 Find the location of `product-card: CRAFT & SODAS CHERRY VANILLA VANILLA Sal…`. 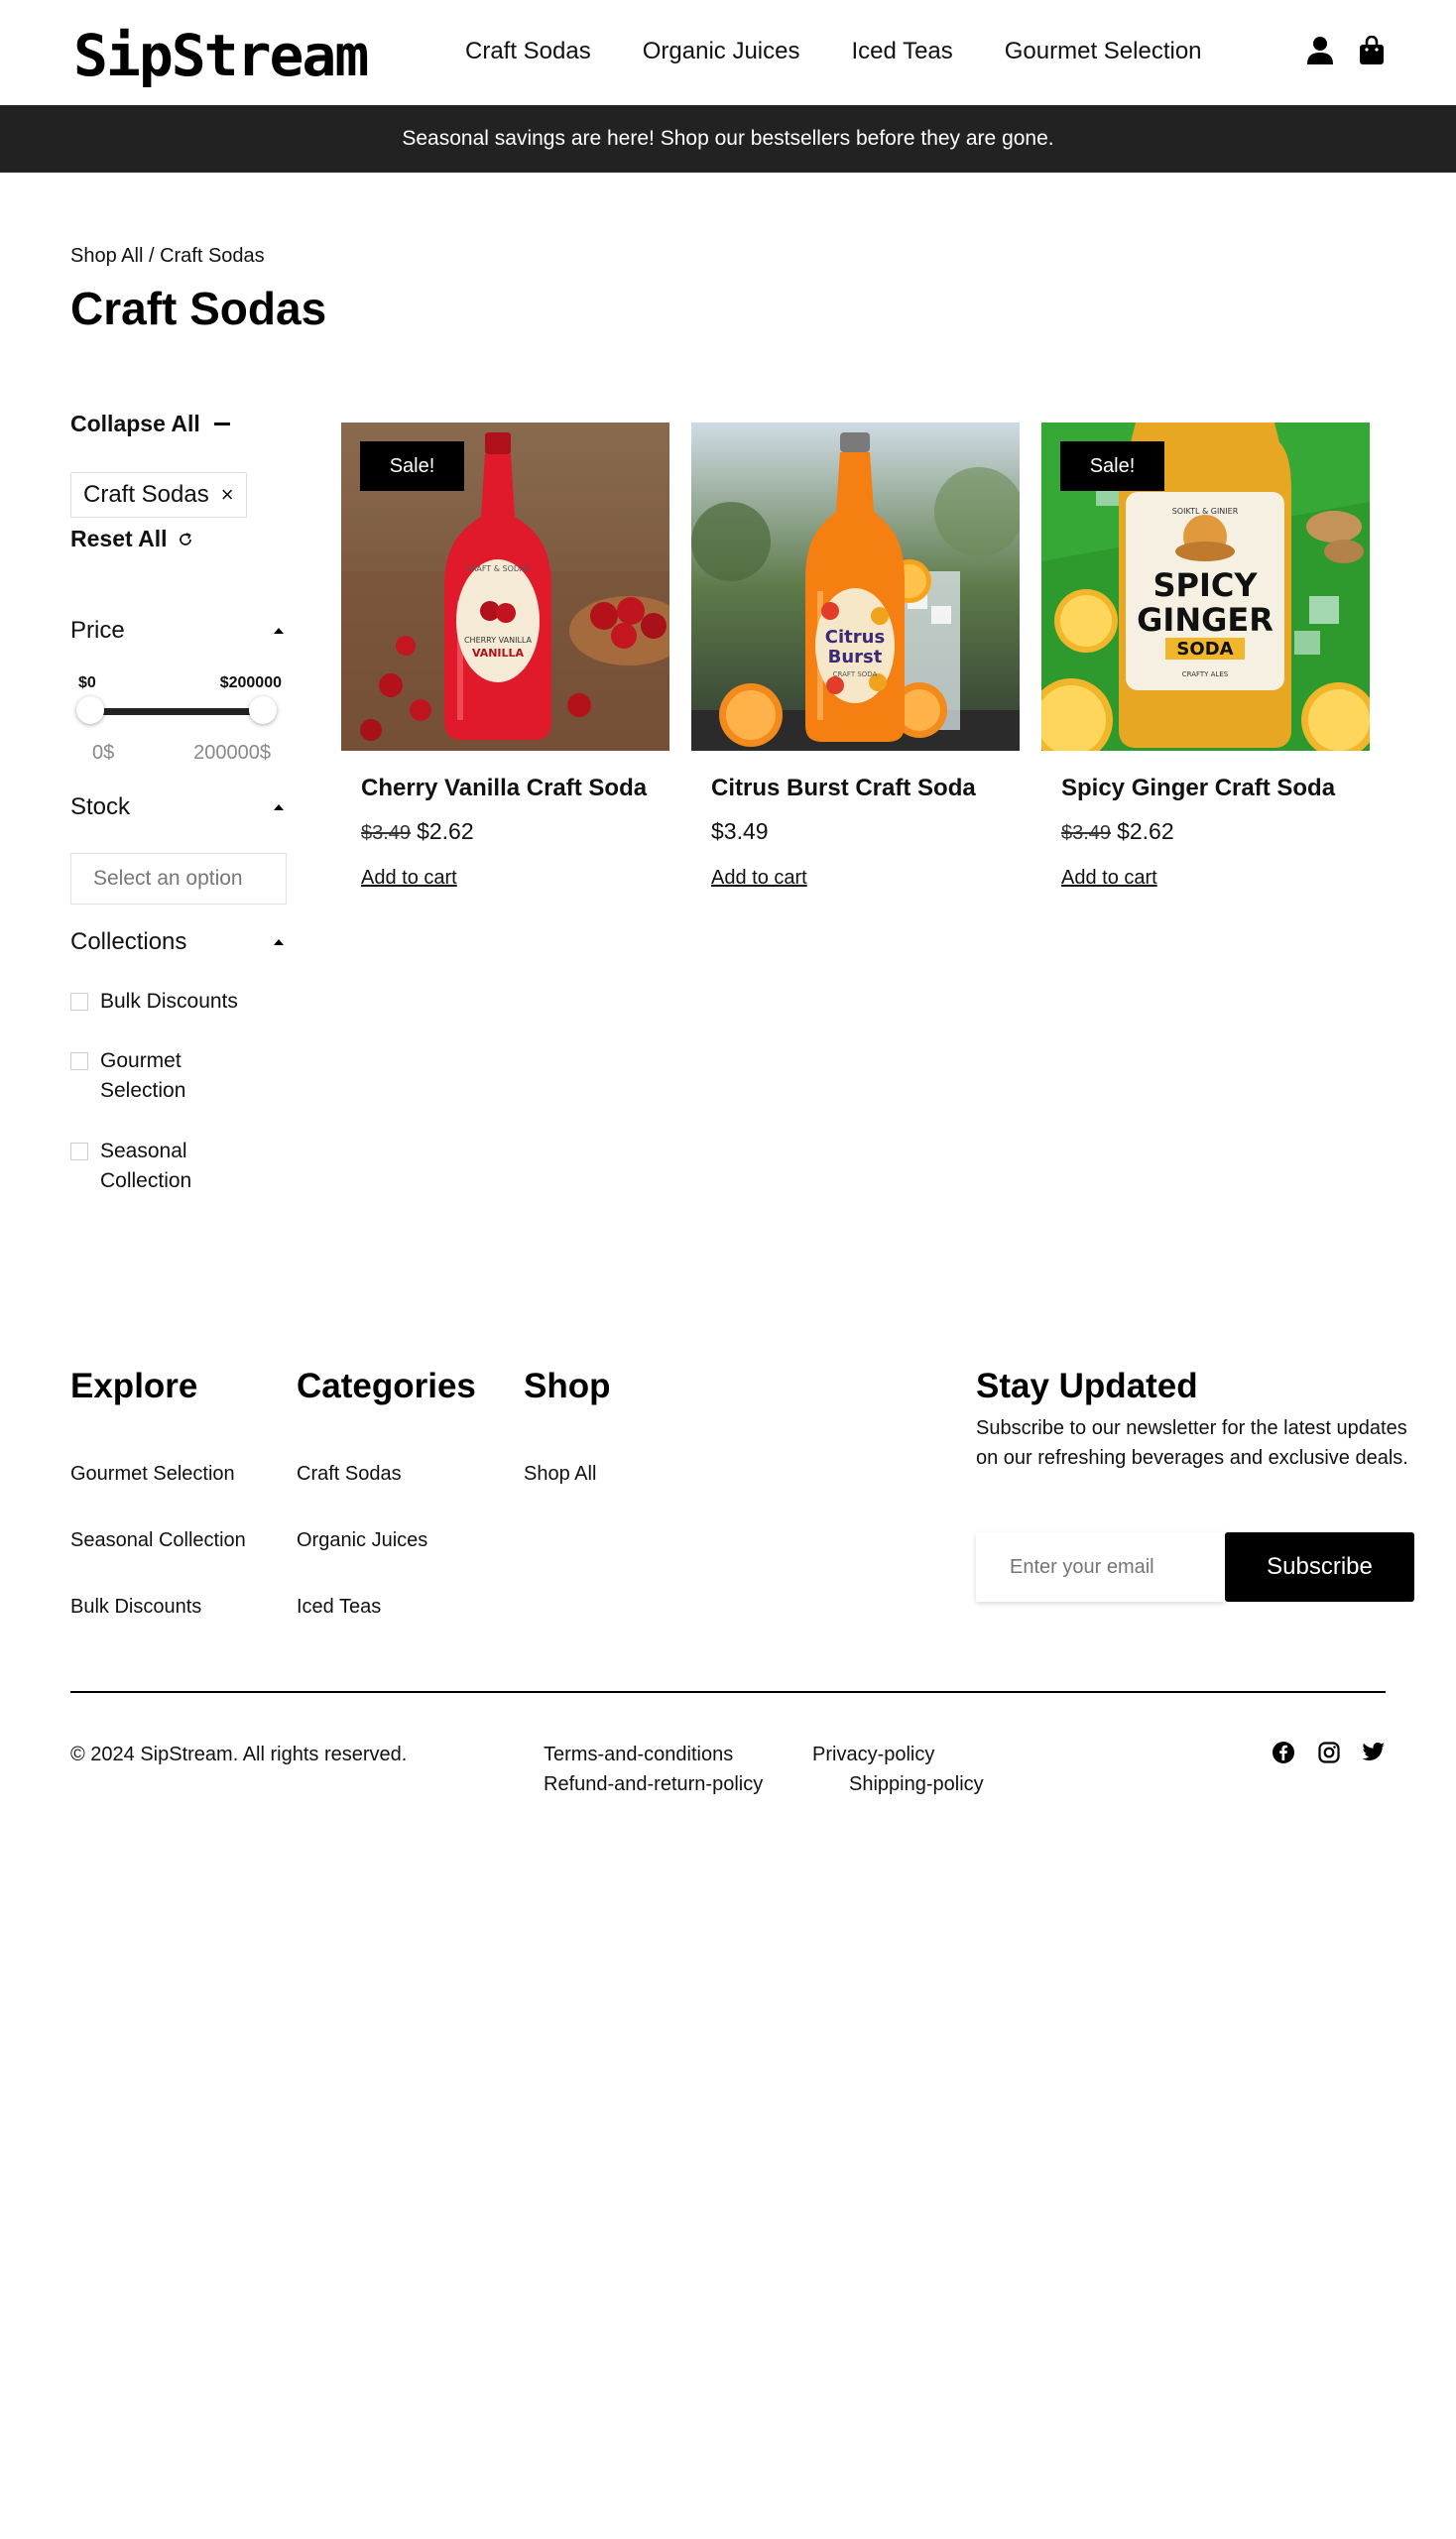

product-card: CRAFT & SODAS CHERRY VANILLA VANILLA Sal… is located at coordinates (505, 656).